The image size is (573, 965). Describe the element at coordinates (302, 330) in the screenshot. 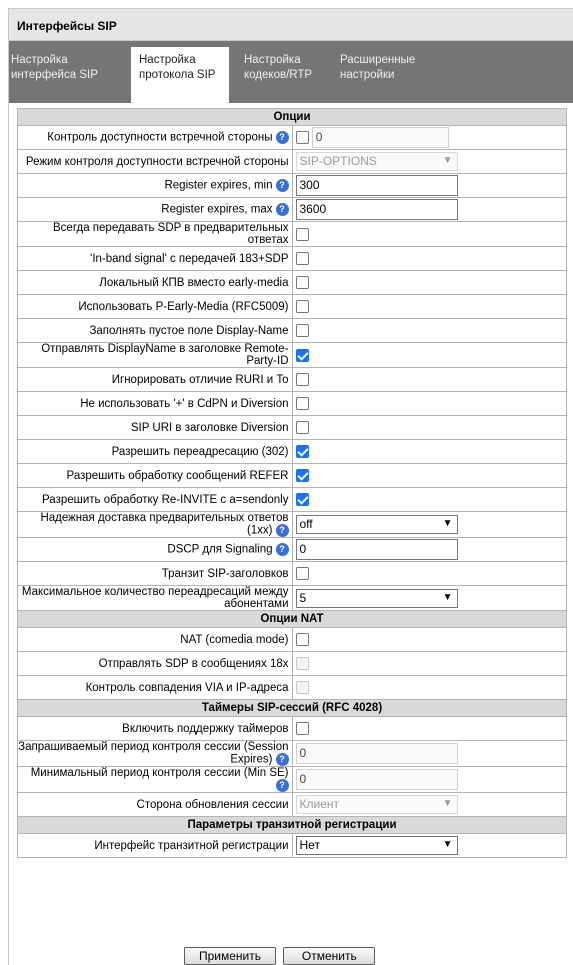

I see `display-name-checkbox` at that location.